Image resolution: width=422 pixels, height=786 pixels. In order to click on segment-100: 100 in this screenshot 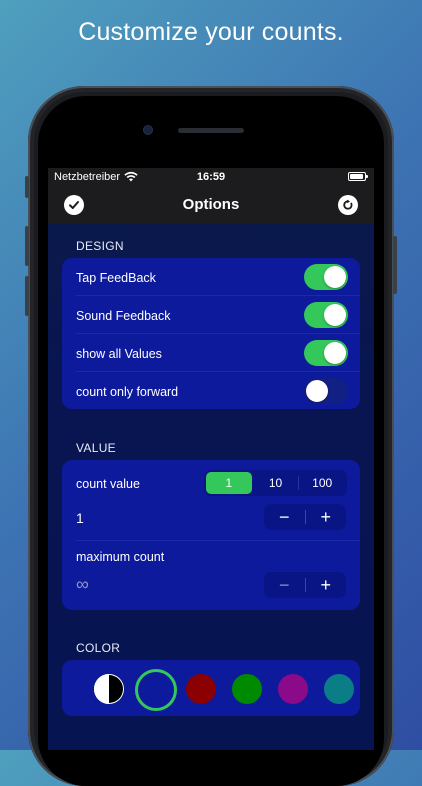, I will do `click(322, 483)`.